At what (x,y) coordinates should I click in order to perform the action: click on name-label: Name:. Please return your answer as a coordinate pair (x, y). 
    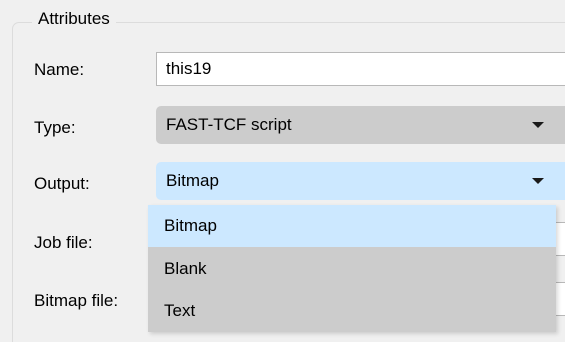
    Looking at the image, I should click on (59, 69).